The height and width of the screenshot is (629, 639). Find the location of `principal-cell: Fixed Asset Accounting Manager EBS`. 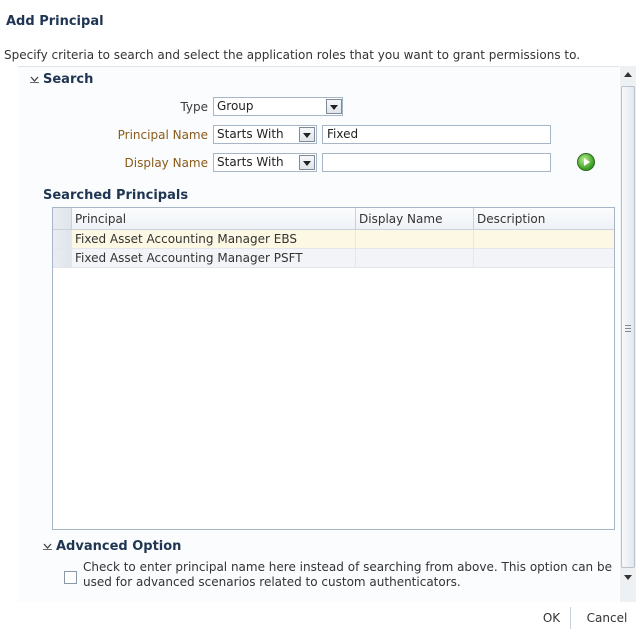

principal-cell: Fixed Asset Accounting Manager EBS is located at coordinates (213, 239).